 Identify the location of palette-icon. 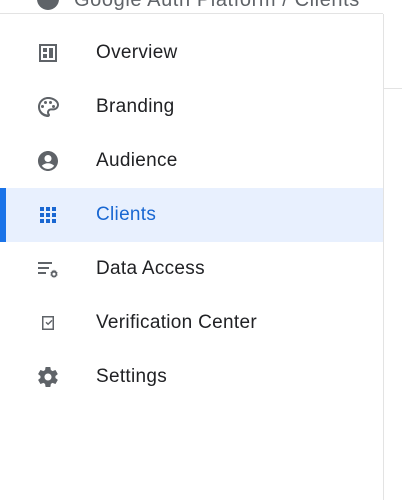
(48, 107).